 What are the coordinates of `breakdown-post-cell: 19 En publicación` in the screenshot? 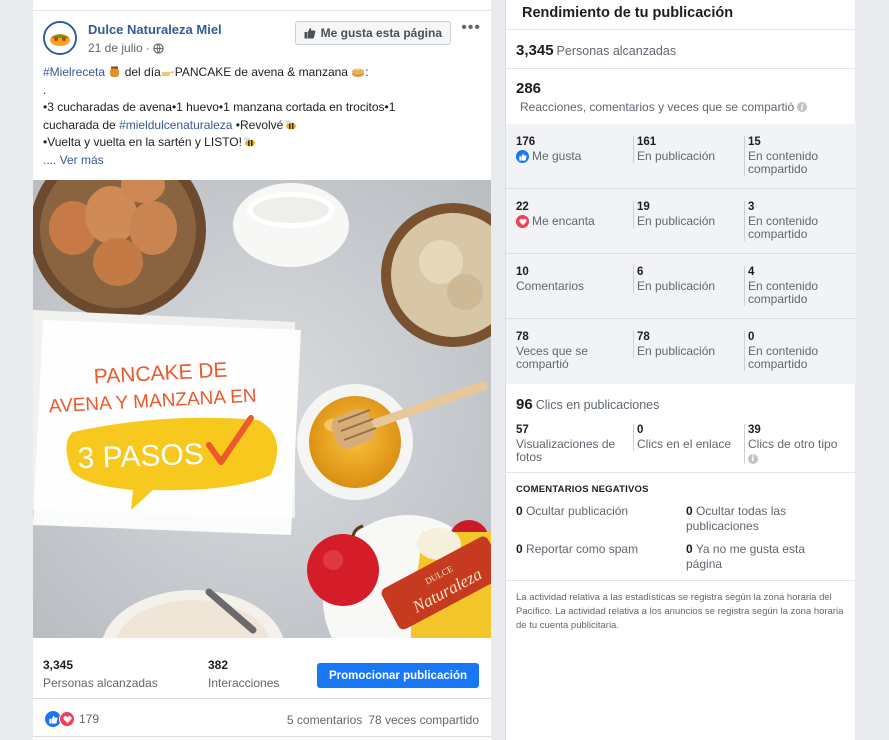 It's located at (683, 214).